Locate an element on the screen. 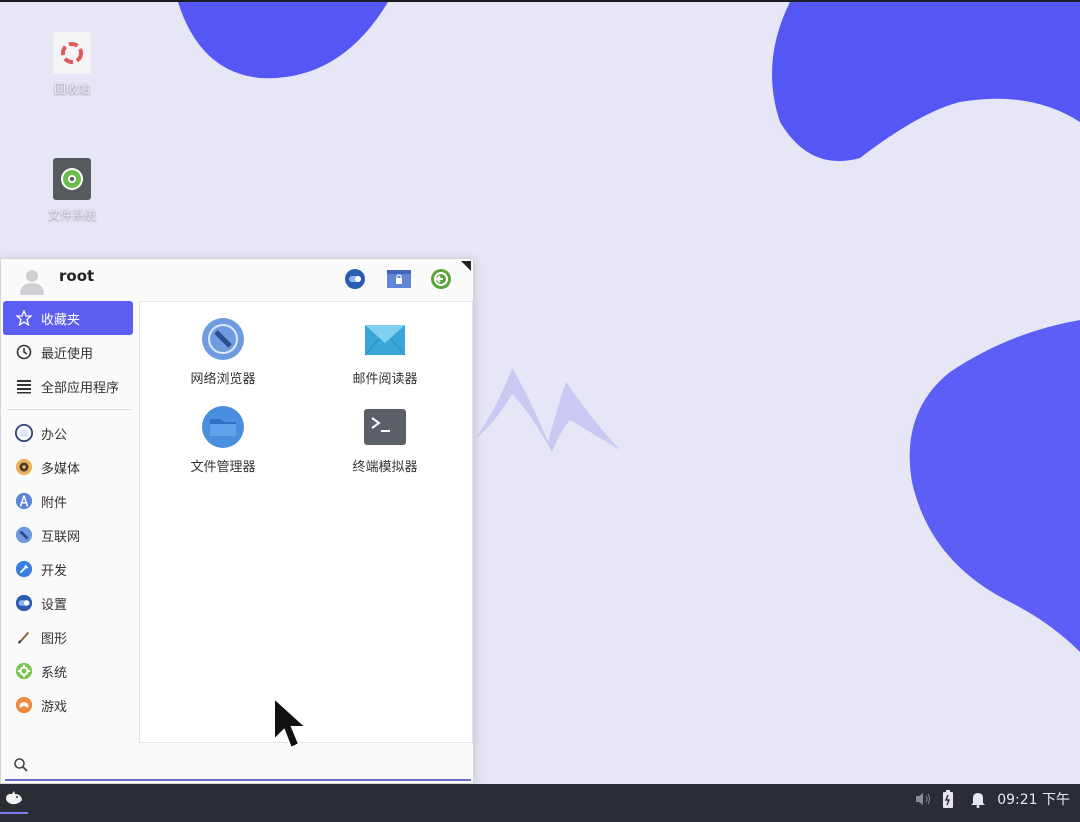 Image resolution: width=1080 pixels, height=822 pixels. category-all-apps: 全部应用程序 is located at coordinates (68, 386).